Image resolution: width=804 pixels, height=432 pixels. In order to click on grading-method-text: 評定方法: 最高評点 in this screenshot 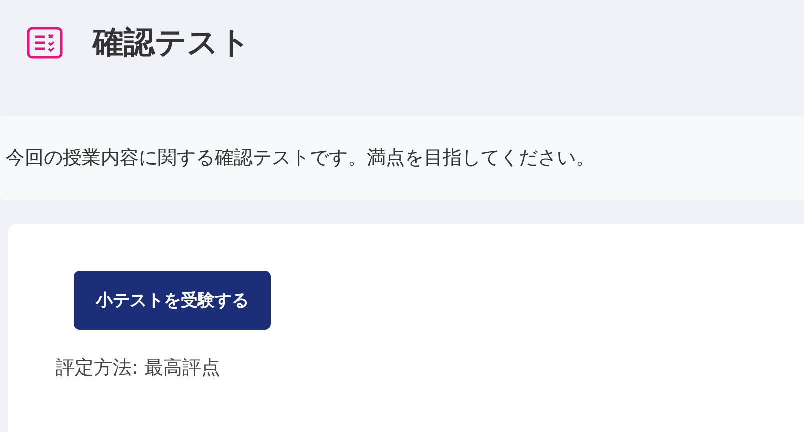, I will do `click(139, 368)`.